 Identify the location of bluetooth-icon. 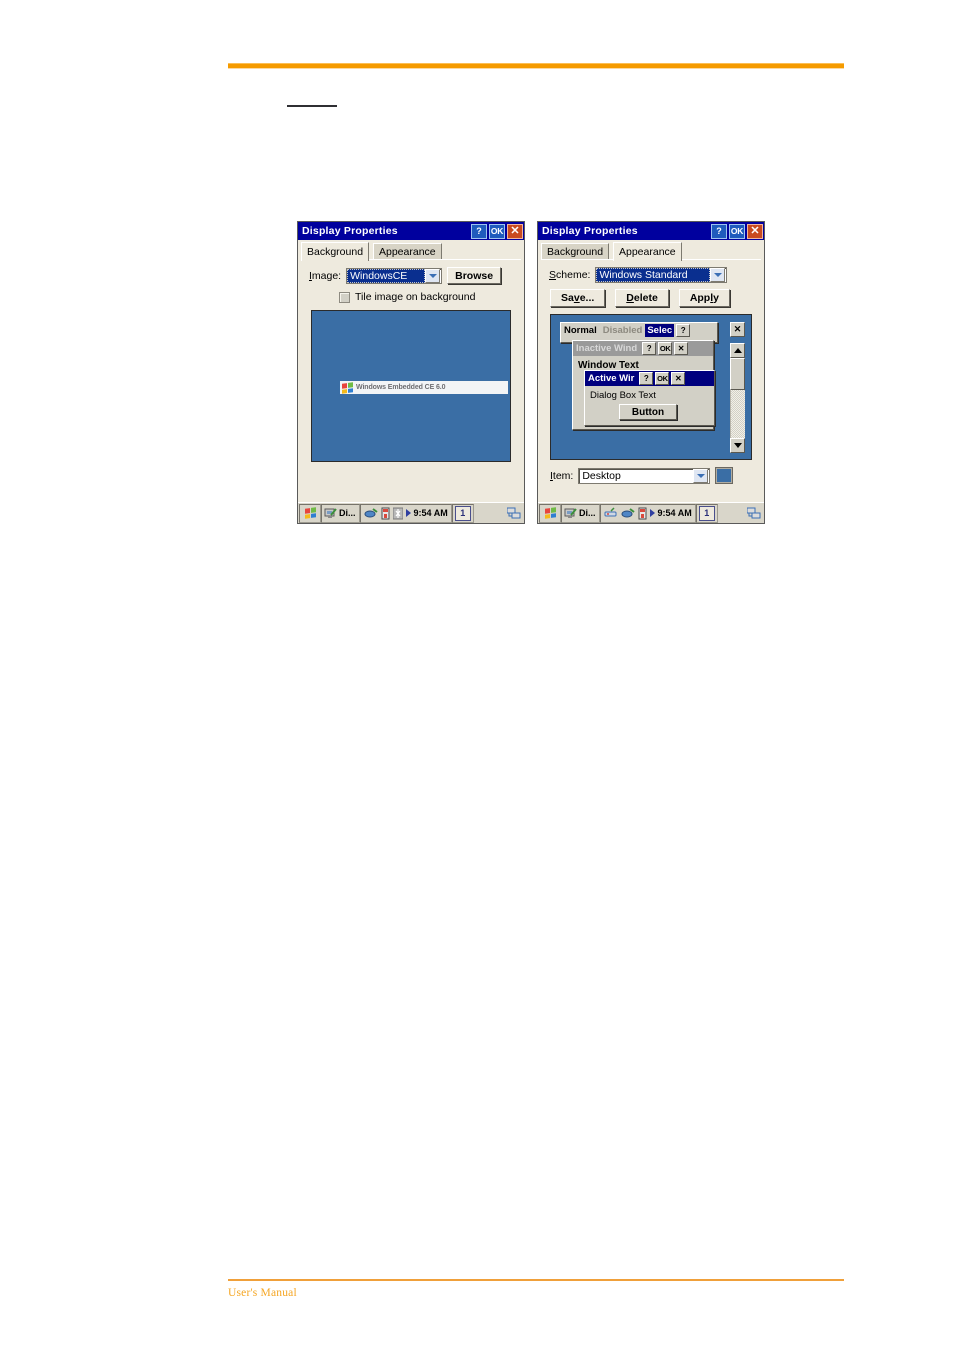
(397, 513).